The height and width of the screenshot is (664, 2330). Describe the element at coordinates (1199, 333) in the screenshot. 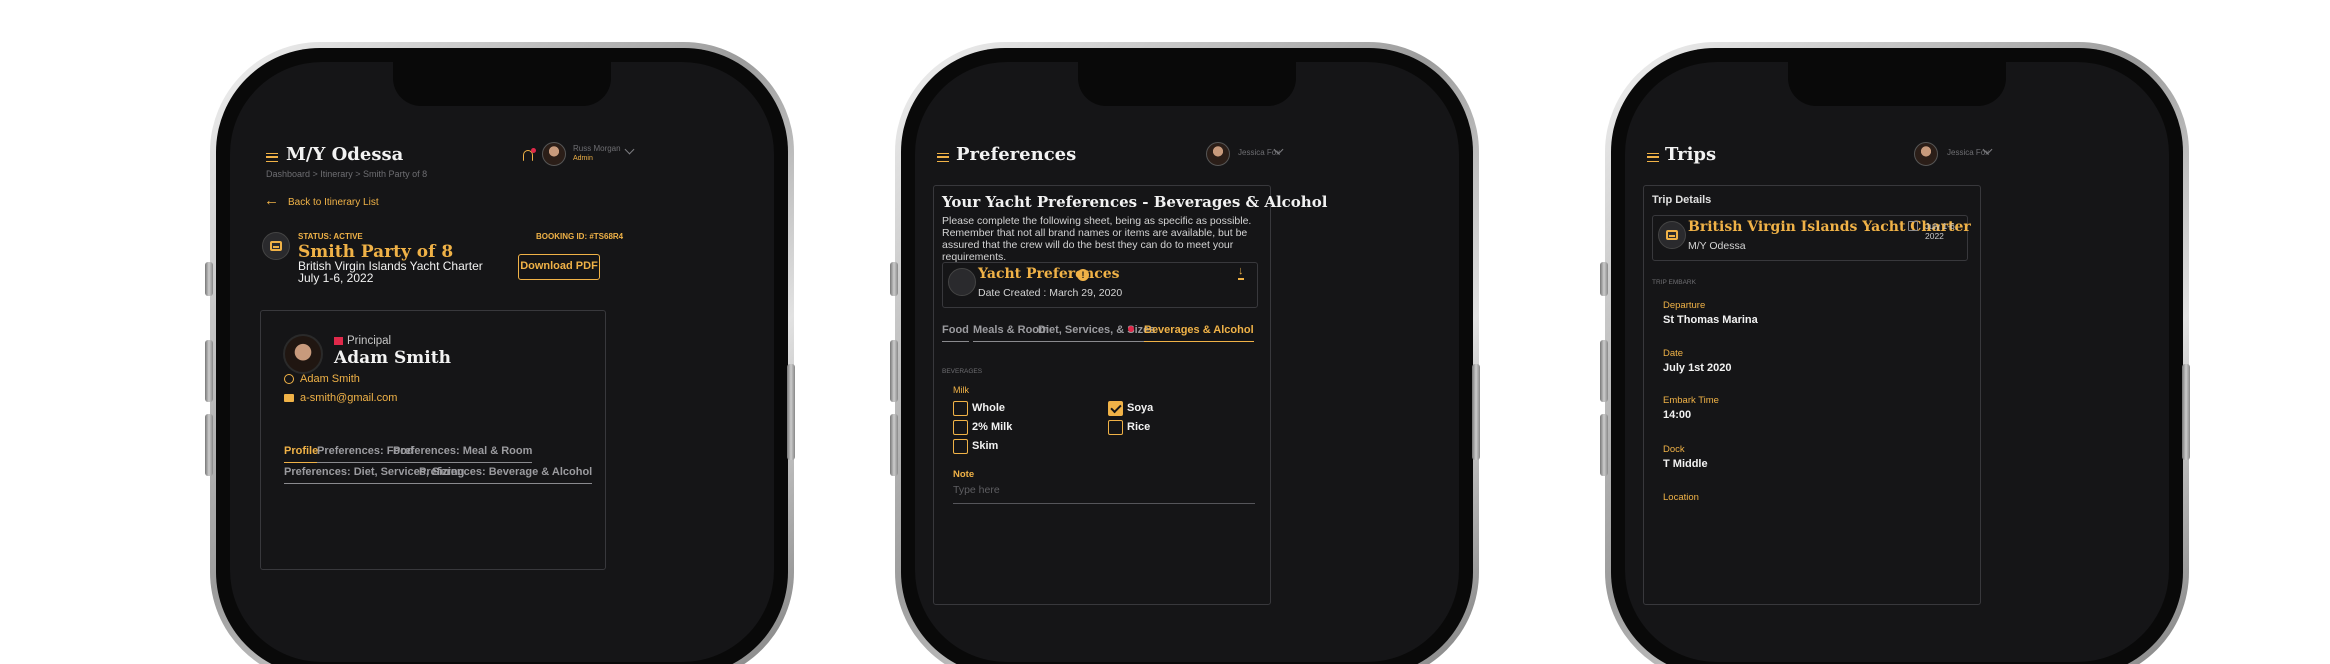

I see `tab-beverages-alcohol: Beverages & Alcohol` at that location.